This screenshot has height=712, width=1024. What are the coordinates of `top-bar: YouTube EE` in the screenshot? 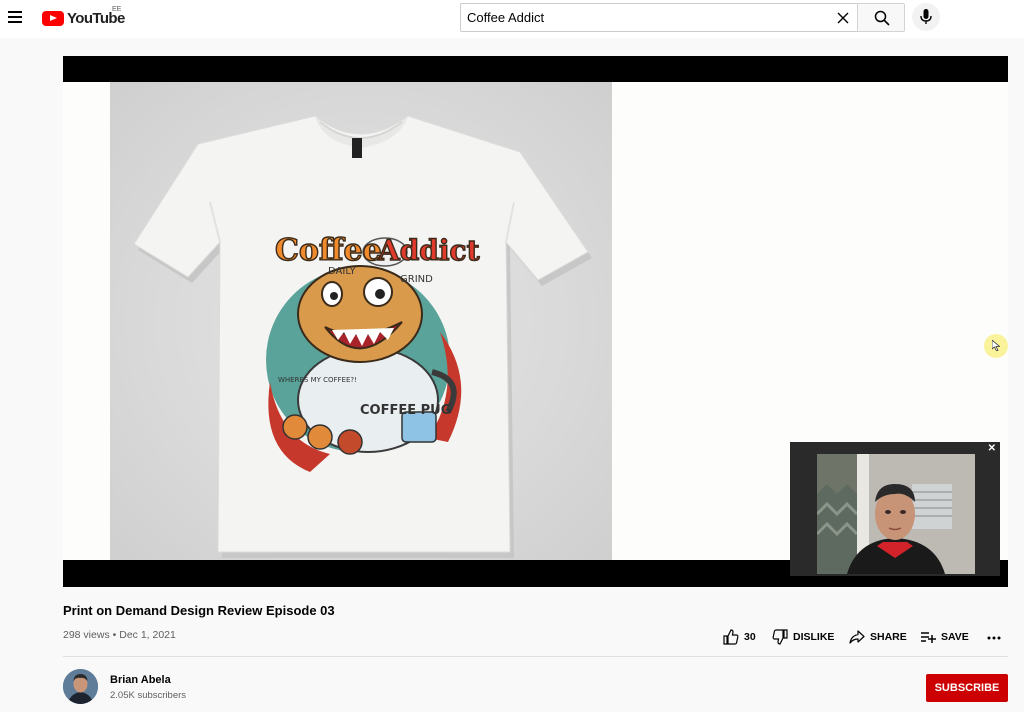 It's located at (512, 19).